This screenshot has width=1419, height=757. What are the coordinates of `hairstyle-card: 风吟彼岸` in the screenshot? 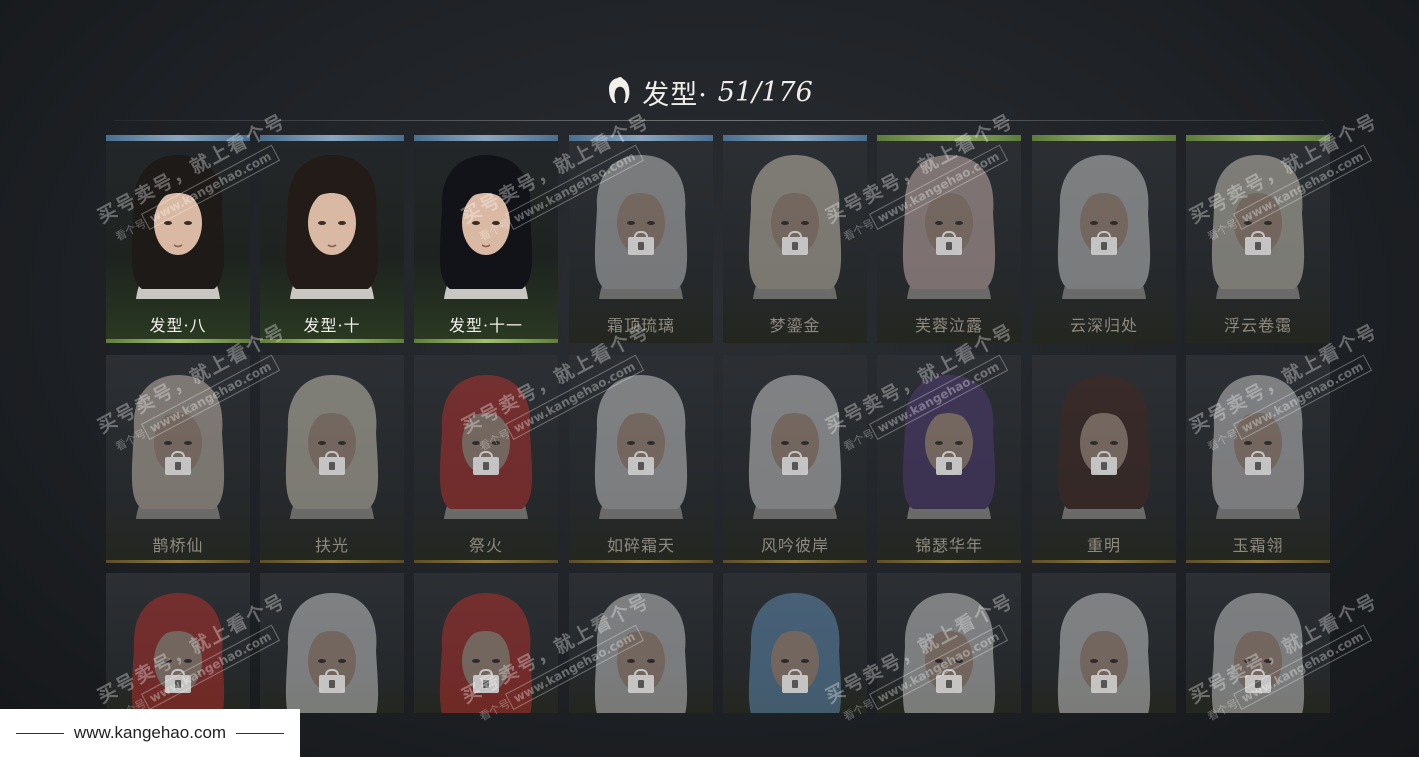 It's located at (795, 459).